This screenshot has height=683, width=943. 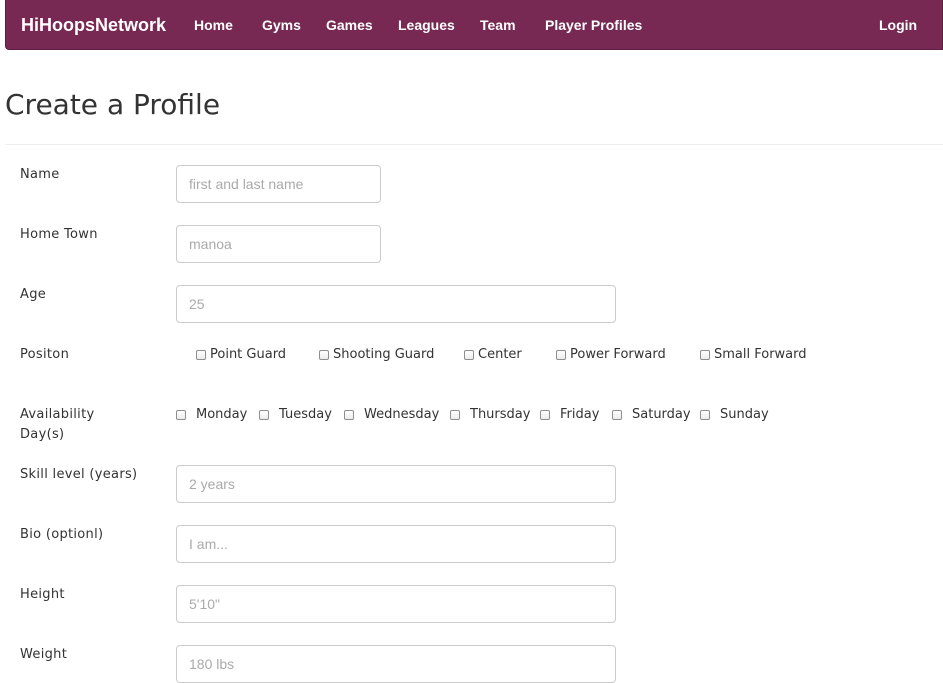 I want to click on nav-player-profiles: Player Profiles, so click(x=593, y=25).